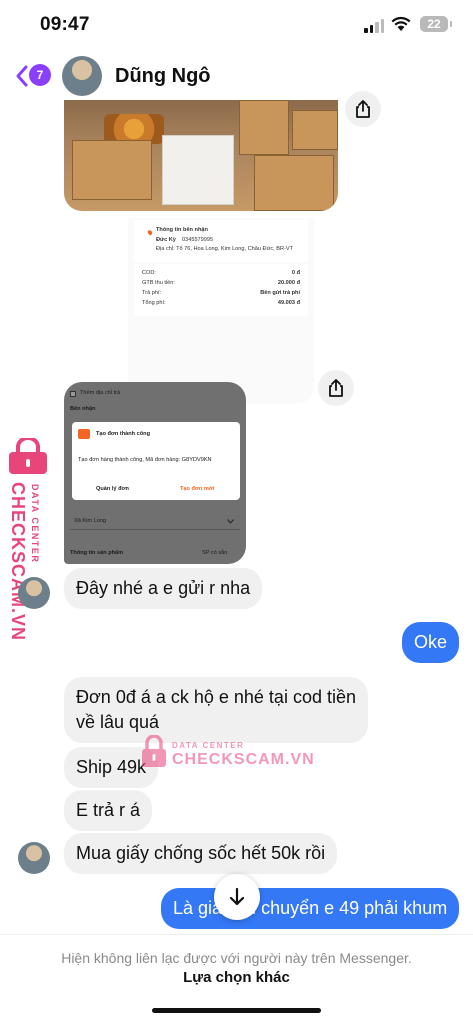 The width and height of the screenshot is (473, 1024). Describe the element at coordinates (163, 76) in the screenshot. I see `contact-name: Dũng Ngô` at that location.